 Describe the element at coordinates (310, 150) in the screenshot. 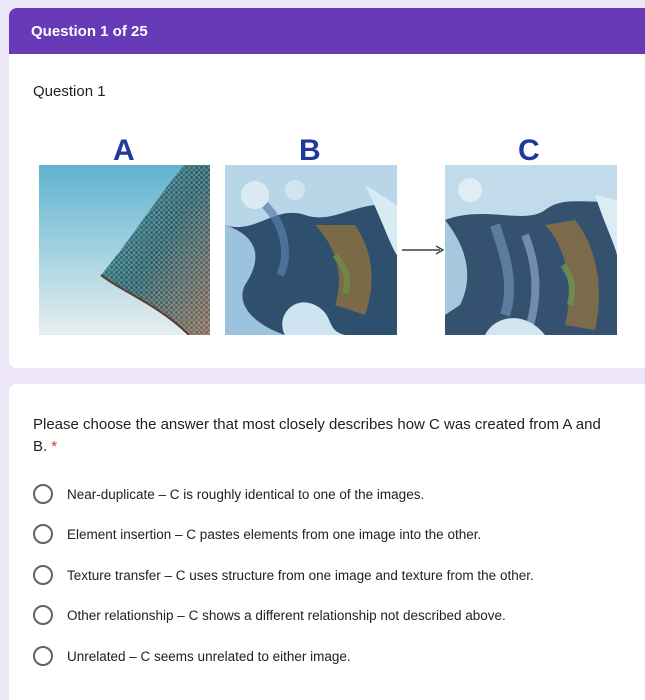

I see `image-label-b: B` at that location.